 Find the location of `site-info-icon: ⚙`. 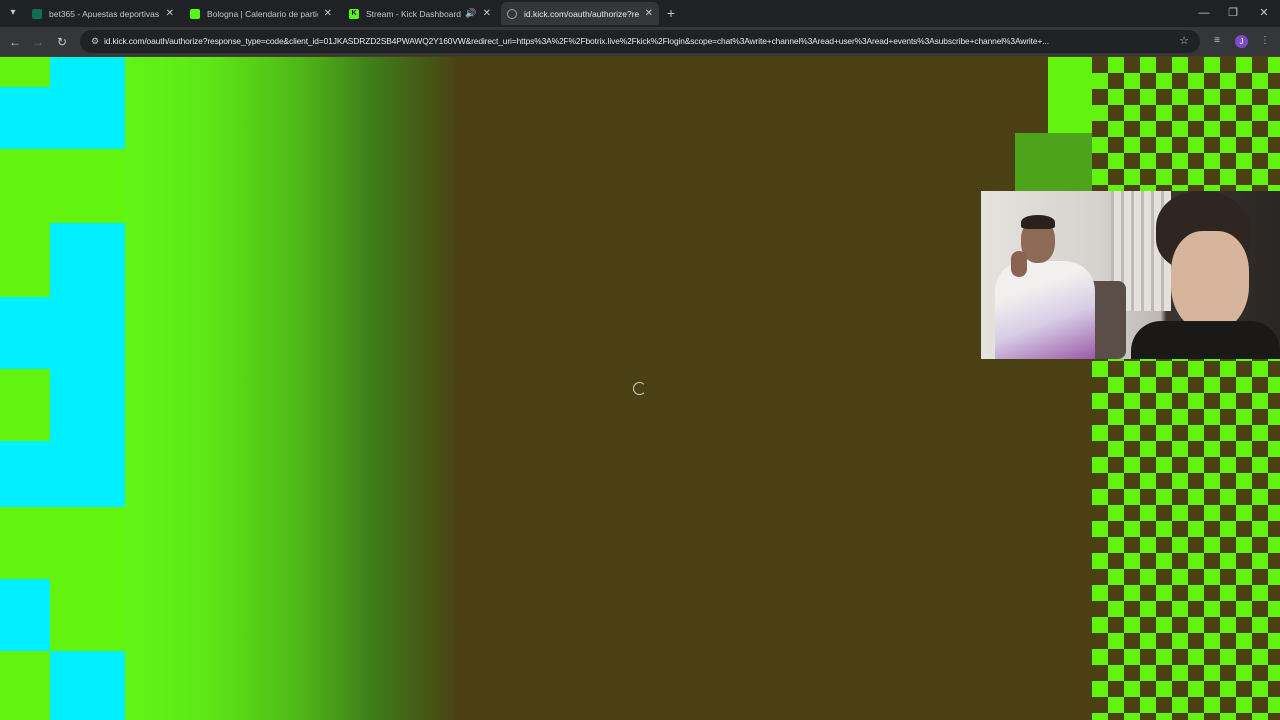

site-info-icon: ⚙ is located at coordinates (95, 41).